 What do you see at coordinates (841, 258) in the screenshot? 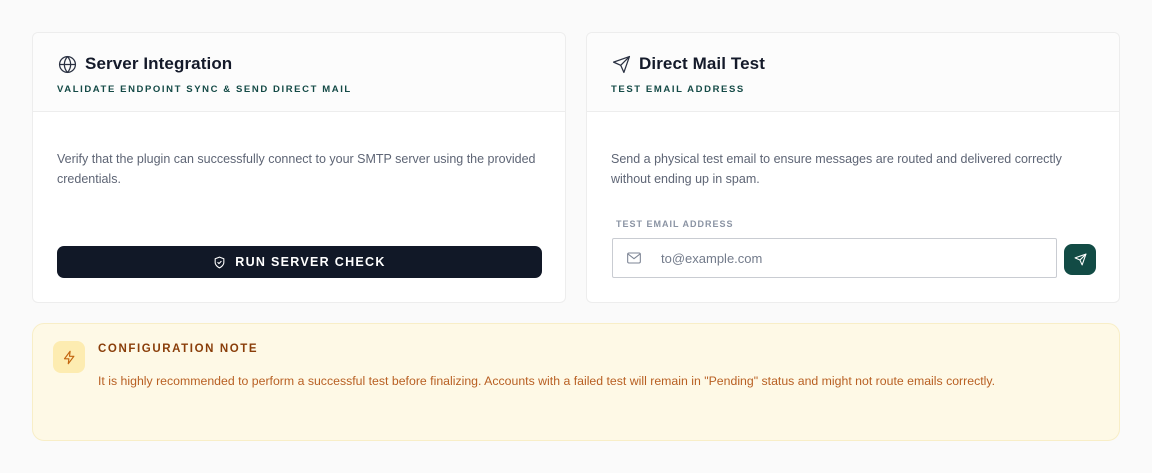
I see `test-email-input` at bounding box center [841, 258].